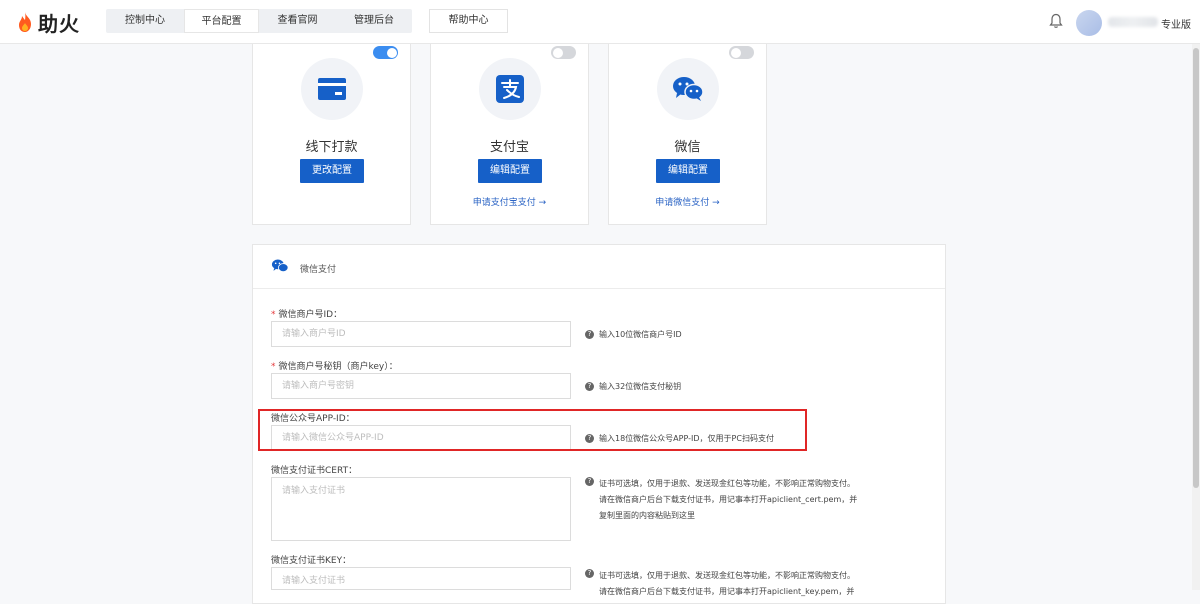 The width and height of the screenshot is (1200, 604). What do you see at coordinates (331, 134) in the screenshot?
I see `payment-card-offline: 线下打款 更改配置` at bounding box center [331, 134].